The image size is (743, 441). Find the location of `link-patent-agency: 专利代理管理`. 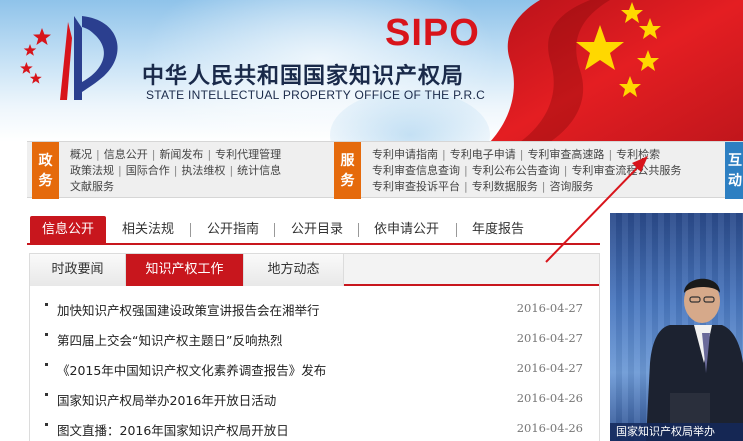

link-patent-agency: 专利代理管理 is located at coordinates (248, 154).